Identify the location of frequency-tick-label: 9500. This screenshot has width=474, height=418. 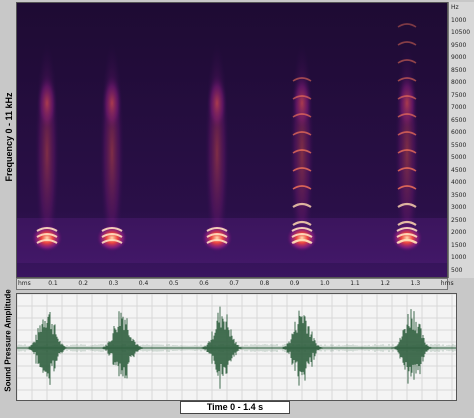
(459, 45).